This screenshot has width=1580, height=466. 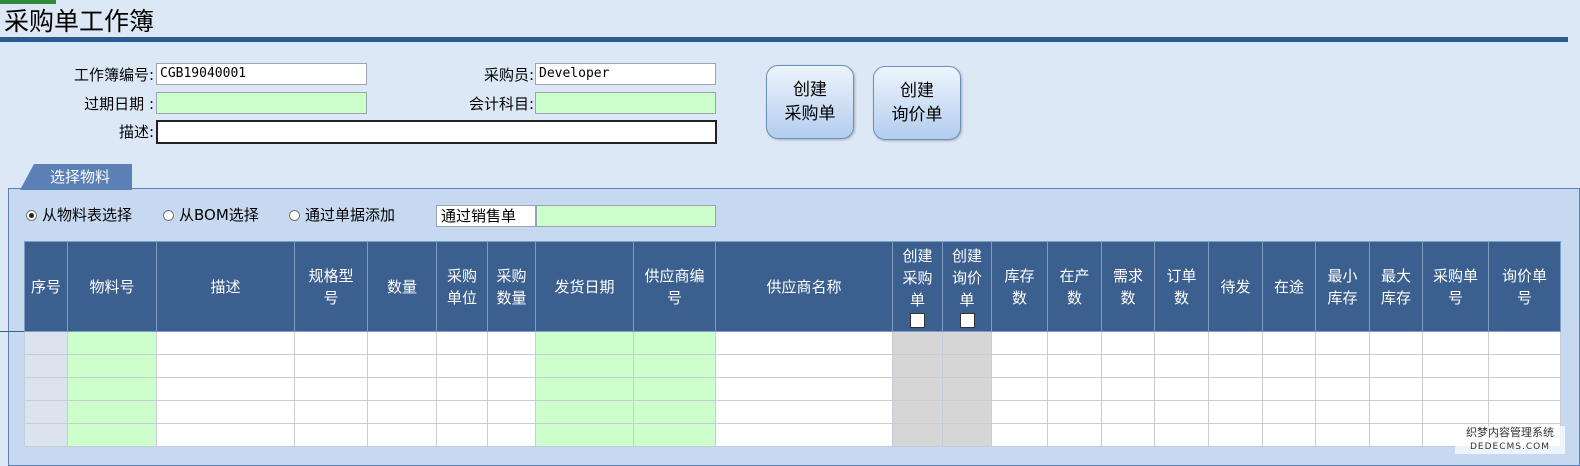 I want to click on column-header: 创建 采购单, so click(x=917, y=286).